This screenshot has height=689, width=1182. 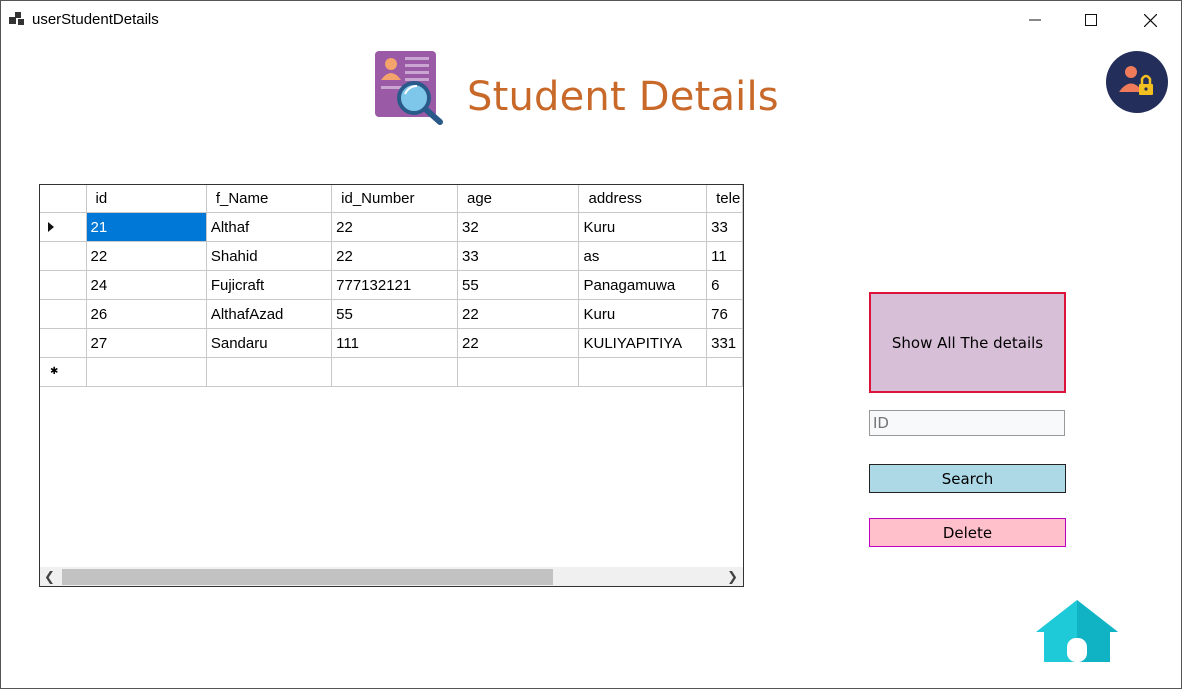 I want to click on table-row: 21 Althaf 22 32 Kuru 33, so click(x=391, y=227).